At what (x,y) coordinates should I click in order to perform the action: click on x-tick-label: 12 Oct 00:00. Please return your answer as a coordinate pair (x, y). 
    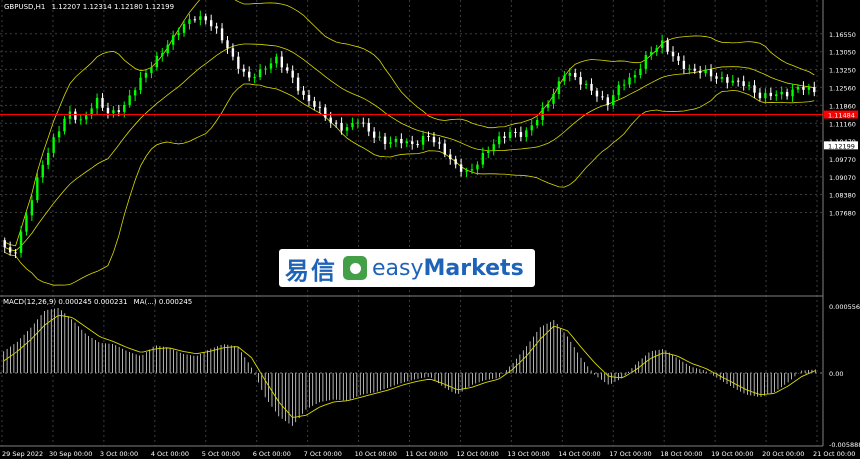
    Looking at the image, I should click on (477, 454).